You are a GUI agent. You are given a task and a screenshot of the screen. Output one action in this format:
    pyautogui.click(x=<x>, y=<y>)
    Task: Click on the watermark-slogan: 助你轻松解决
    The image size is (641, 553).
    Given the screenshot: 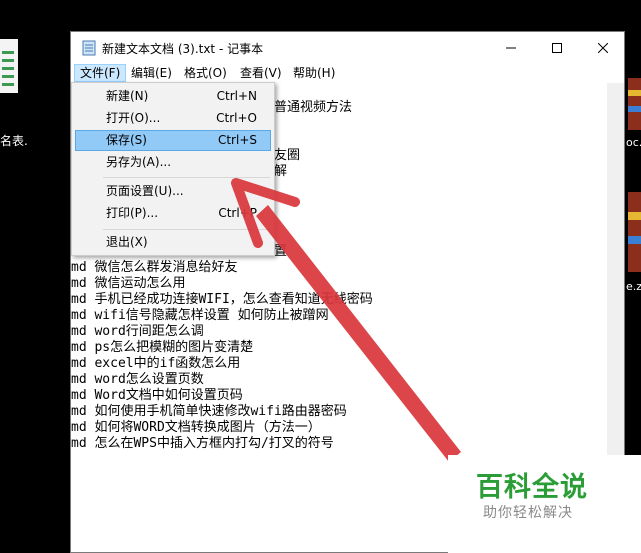 What is the action you would take?
    pyautogui.click(x=528, y=513)
    